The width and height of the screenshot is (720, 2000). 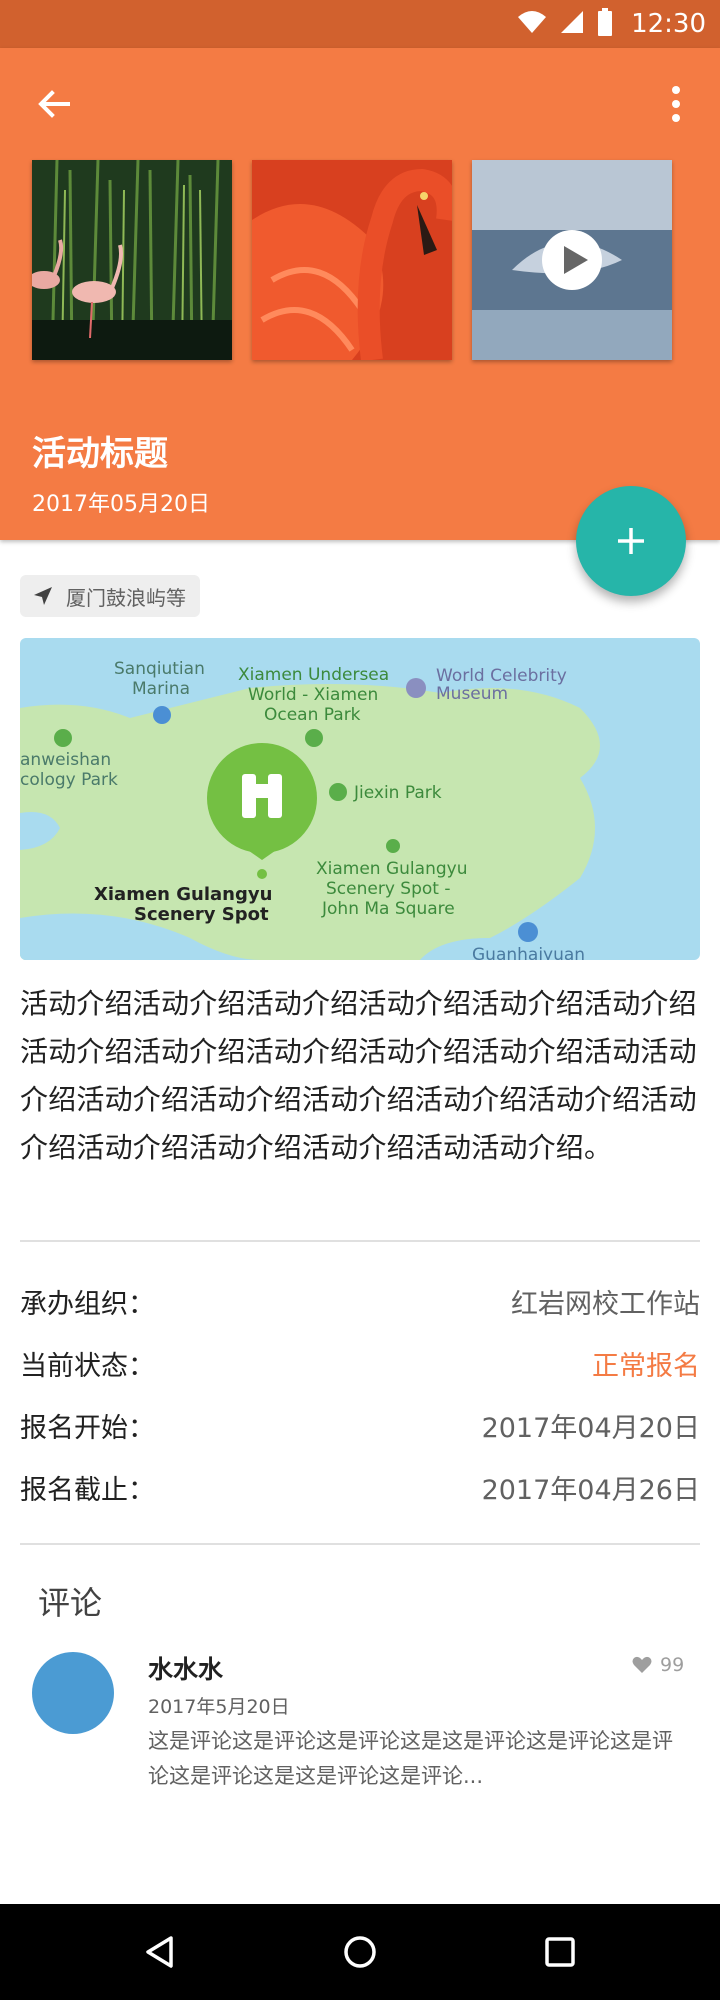 What do you see at coordinates (528, 952) in the screenshot?
I see `map-label-guanhai: Guanhaiyuan` at bounding box center [528, 952].